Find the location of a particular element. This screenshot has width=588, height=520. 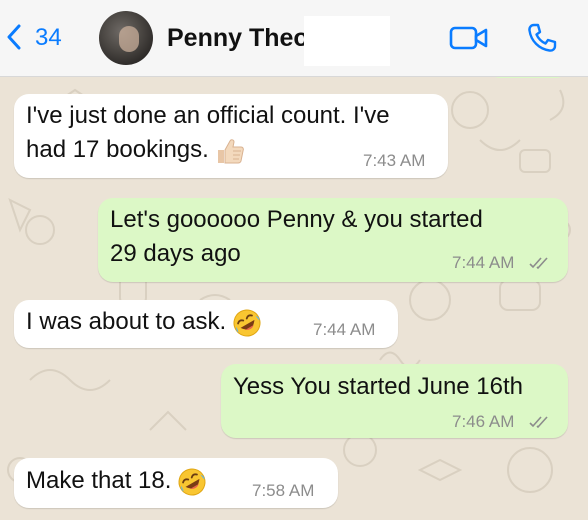

message-text-line-with-emoji: Make that 18. is located at coordinates (116, 481).